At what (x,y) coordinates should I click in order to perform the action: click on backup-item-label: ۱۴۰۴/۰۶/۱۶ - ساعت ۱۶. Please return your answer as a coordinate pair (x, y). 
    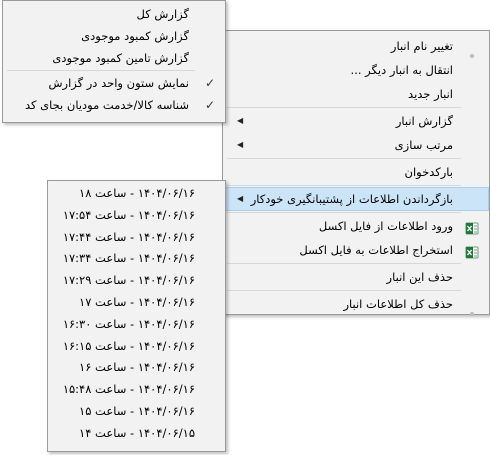
    Looking at the image, I should click on (137, 367).